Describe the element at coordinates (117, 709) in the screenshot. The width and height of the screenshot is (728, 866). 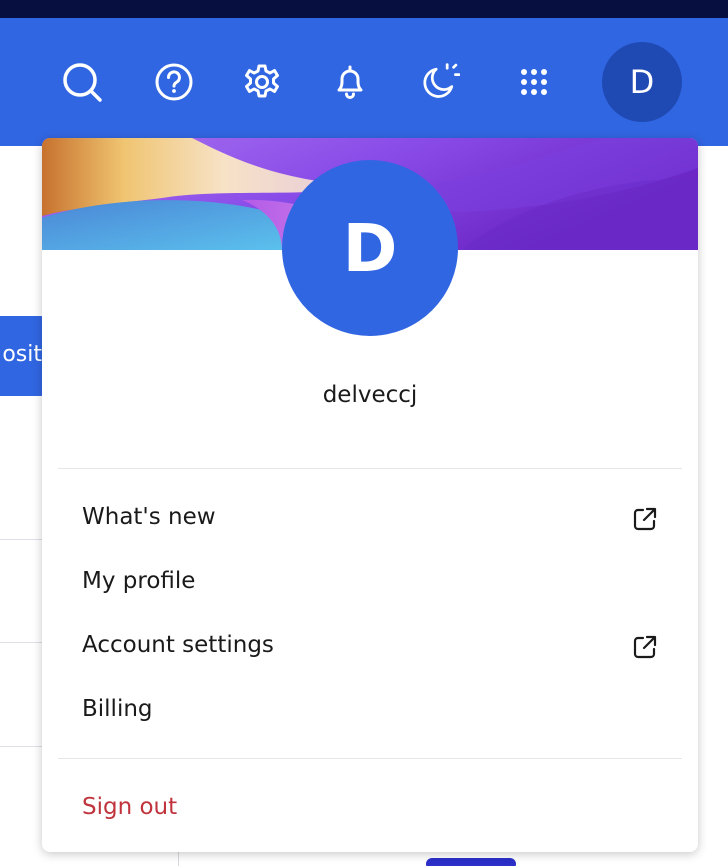
I see `menu-item-label: Billing` at that location.